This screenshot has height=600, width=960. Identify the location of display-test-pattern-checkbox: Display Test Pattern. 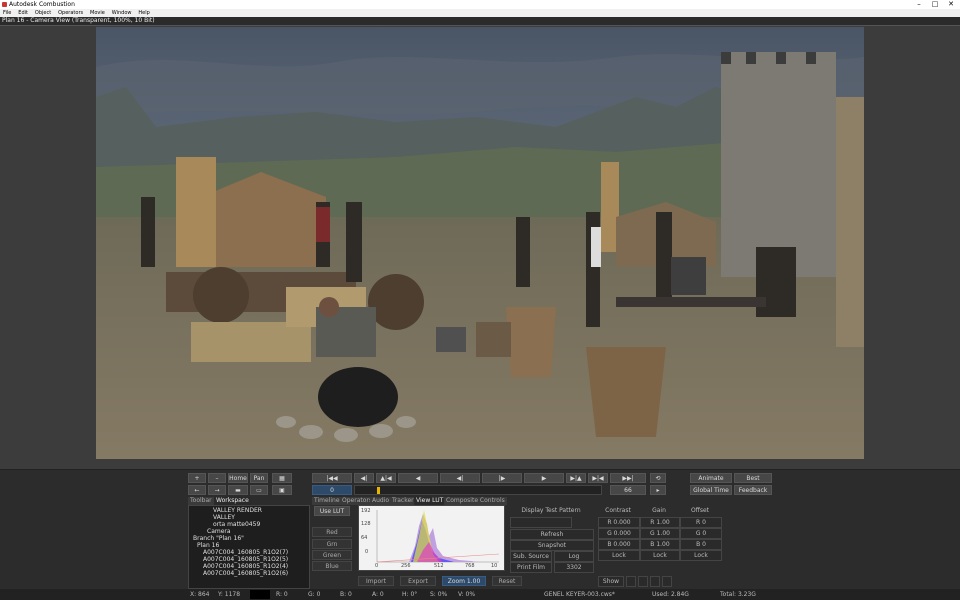
(551, 510).